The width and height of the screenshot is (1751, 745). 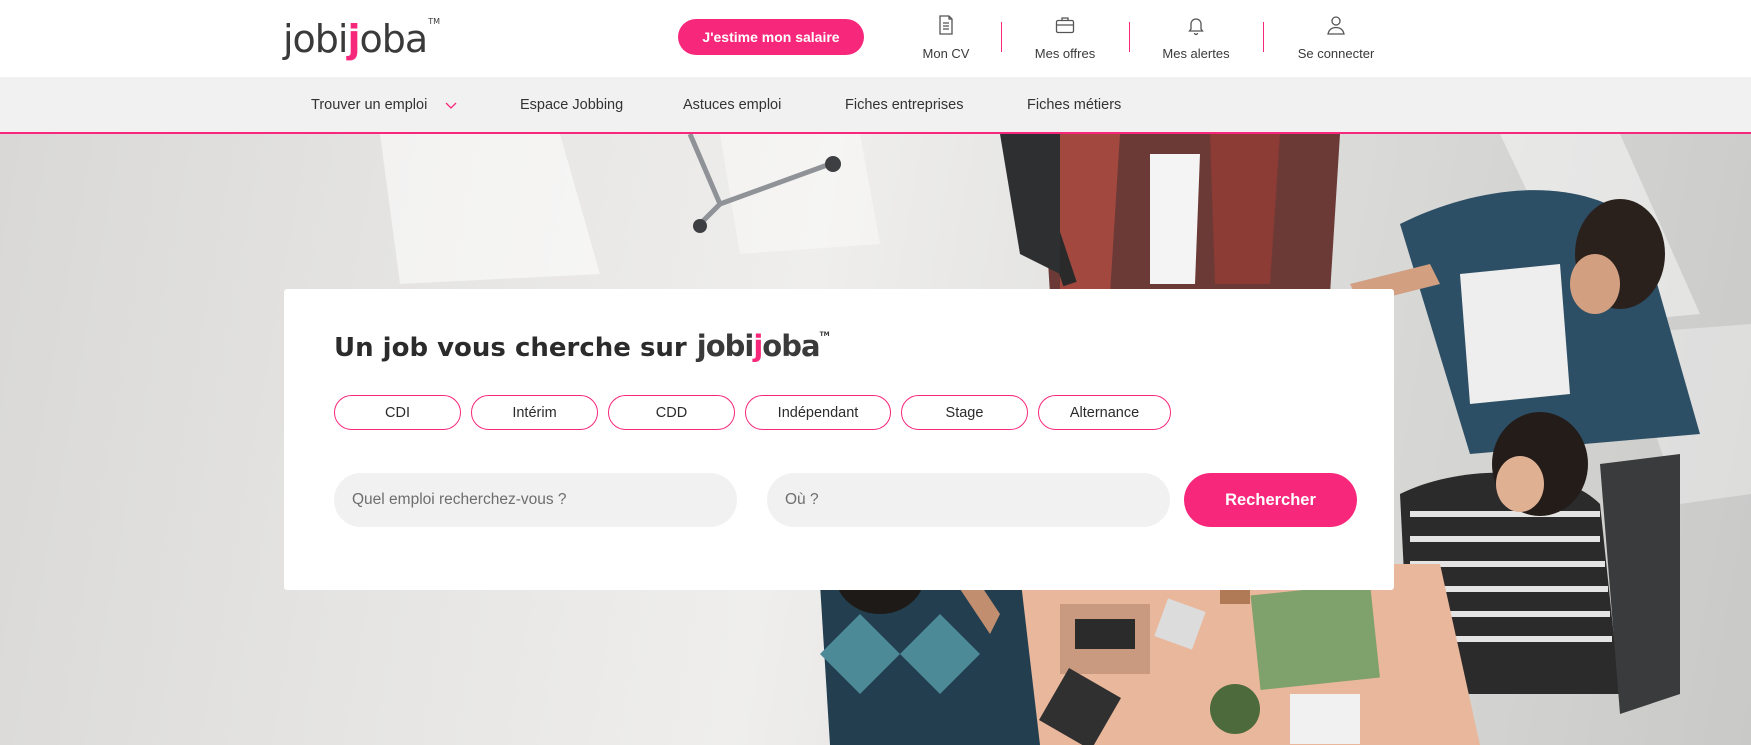 I want to click on my-cv-link: Mon CV, so click(x=946, y=37).